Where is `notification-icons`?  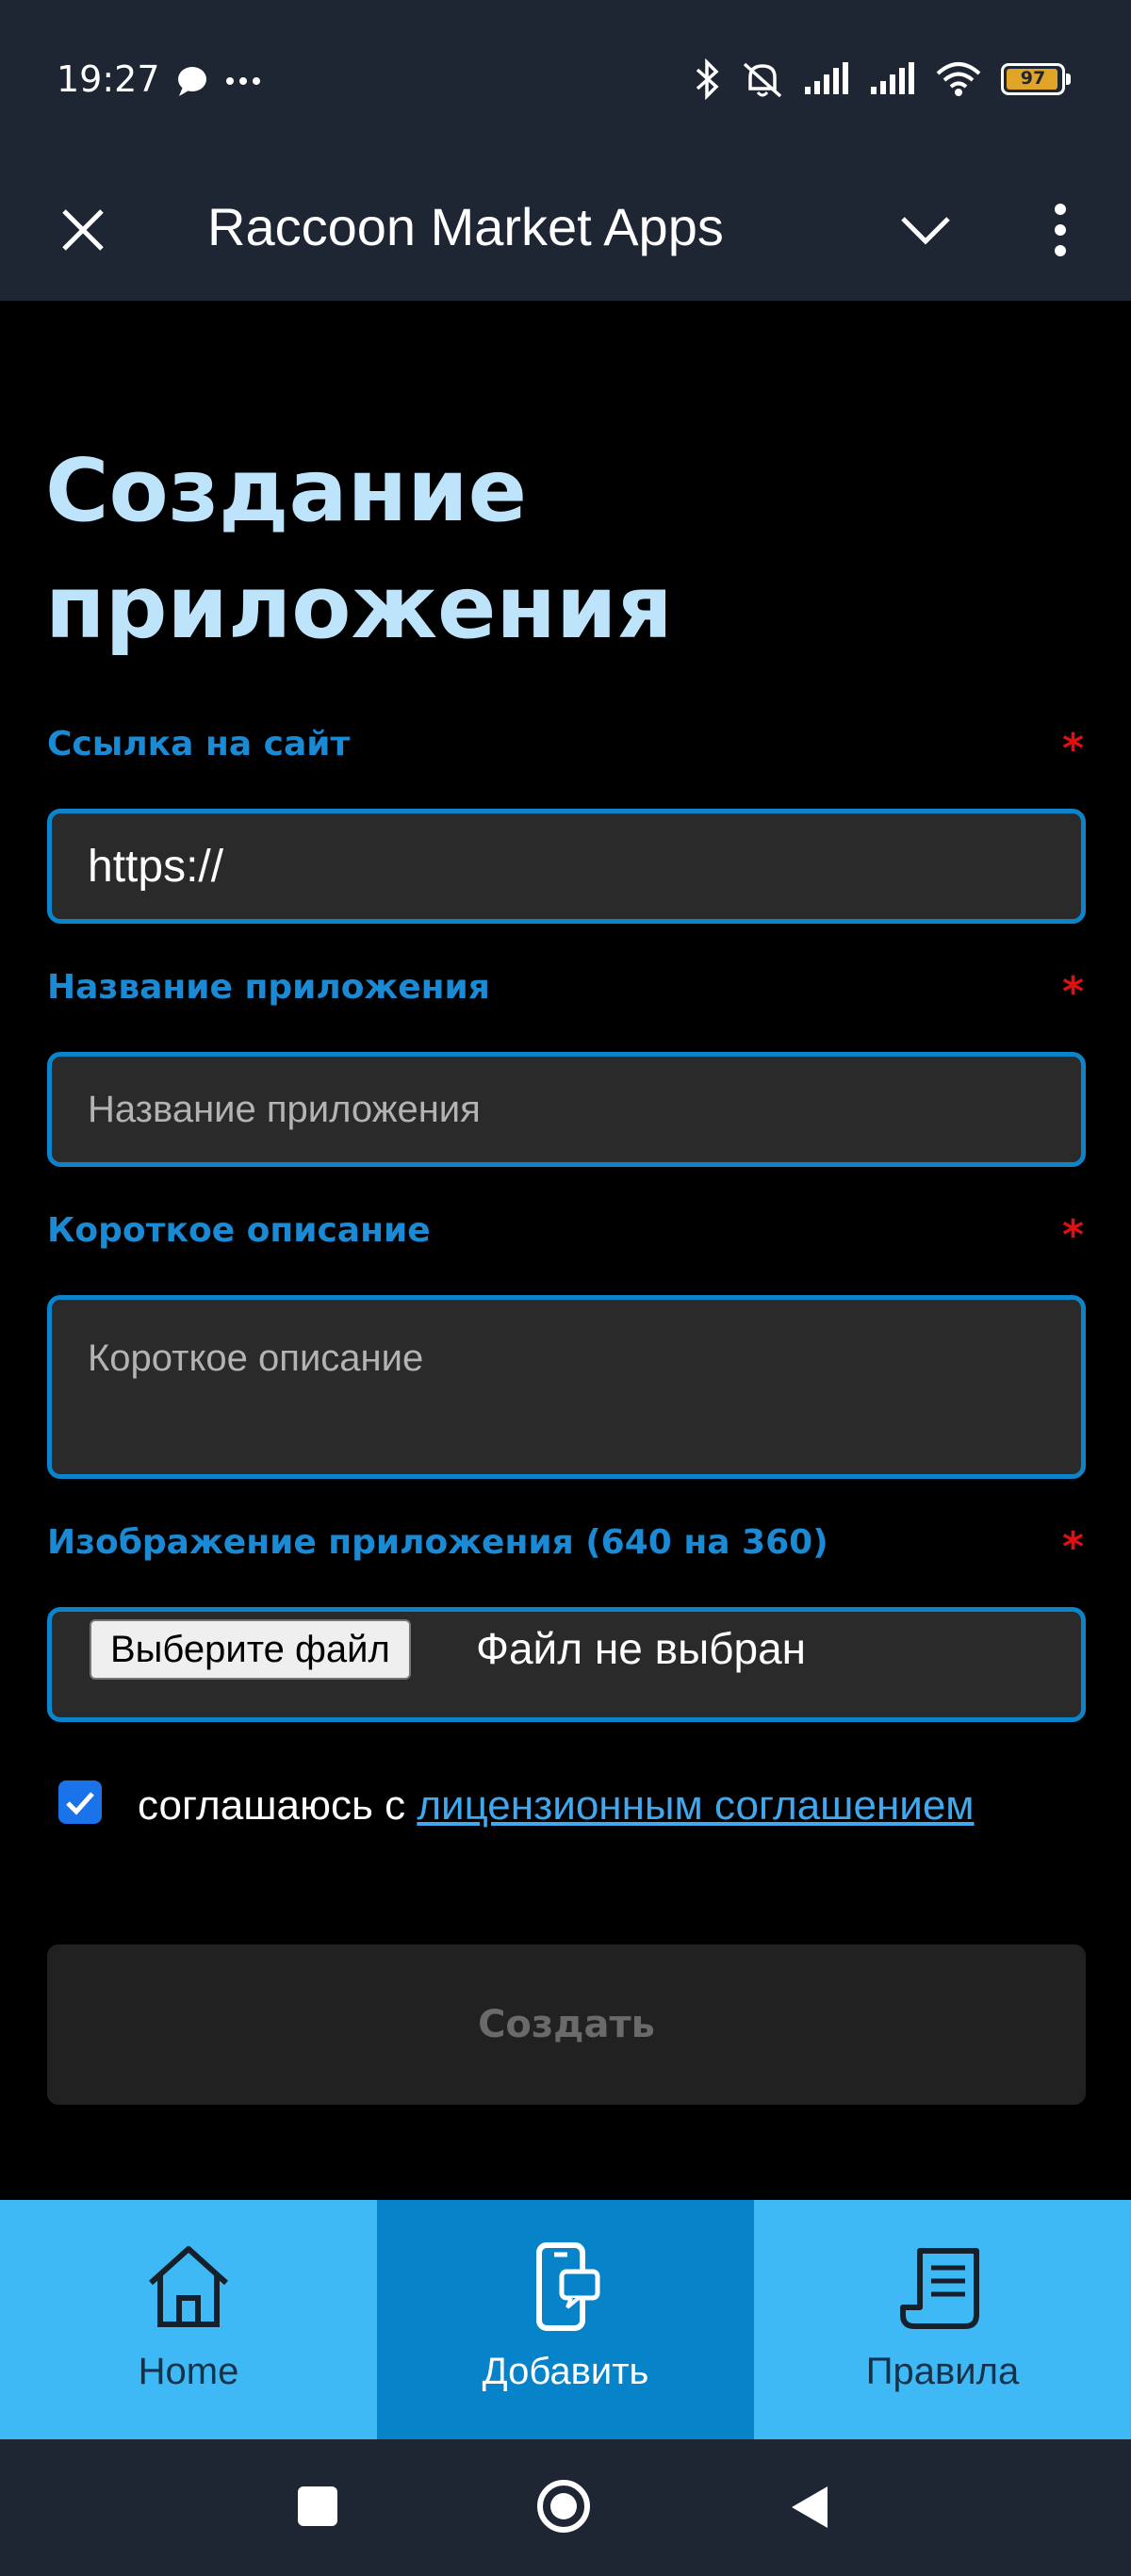 notification-icons is located at coordinates (223, 83).